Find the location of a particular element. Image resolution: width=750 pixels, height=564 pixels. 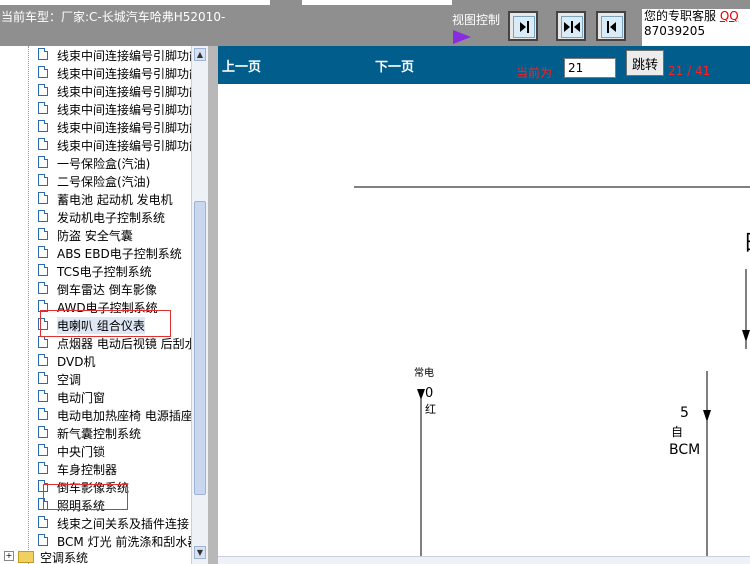

tree-item: 蓄电池 起动机 发电机 is located at coordinates (121, 199).